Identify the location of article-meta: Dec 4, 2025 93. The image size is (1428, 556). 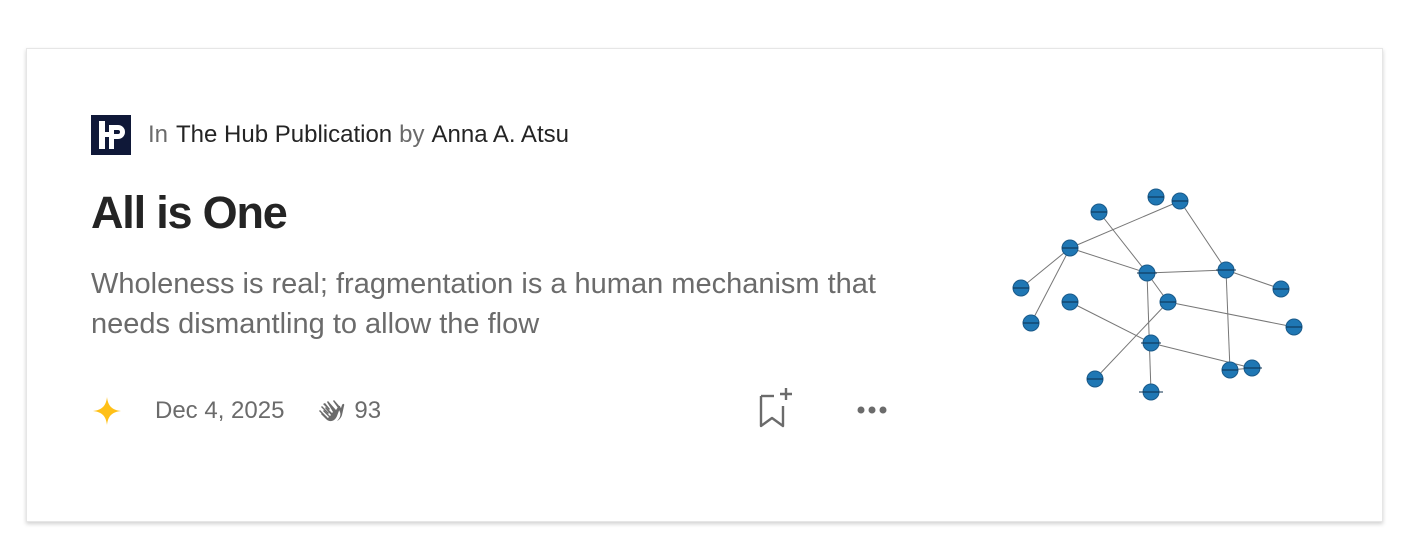
(236, 411).